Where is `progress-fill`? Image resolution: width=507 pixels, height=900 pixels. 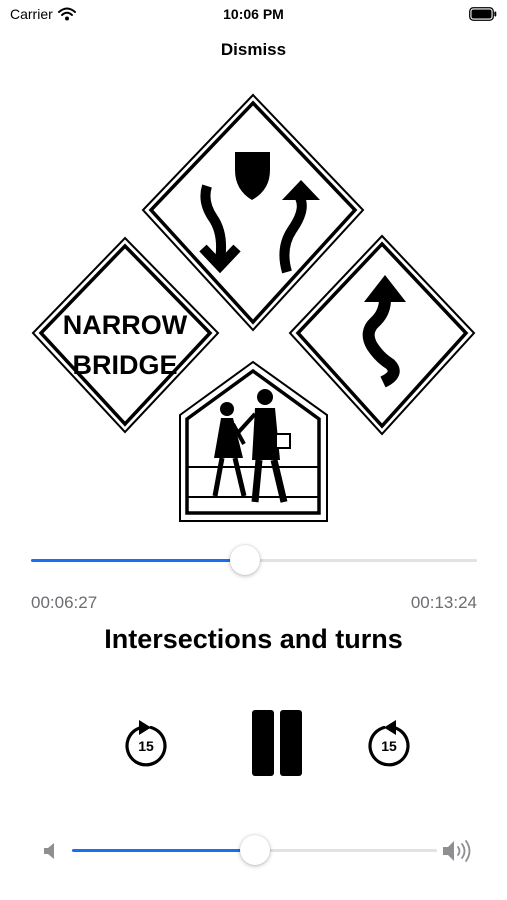 progress-fill is located at coordinates (138, 560).